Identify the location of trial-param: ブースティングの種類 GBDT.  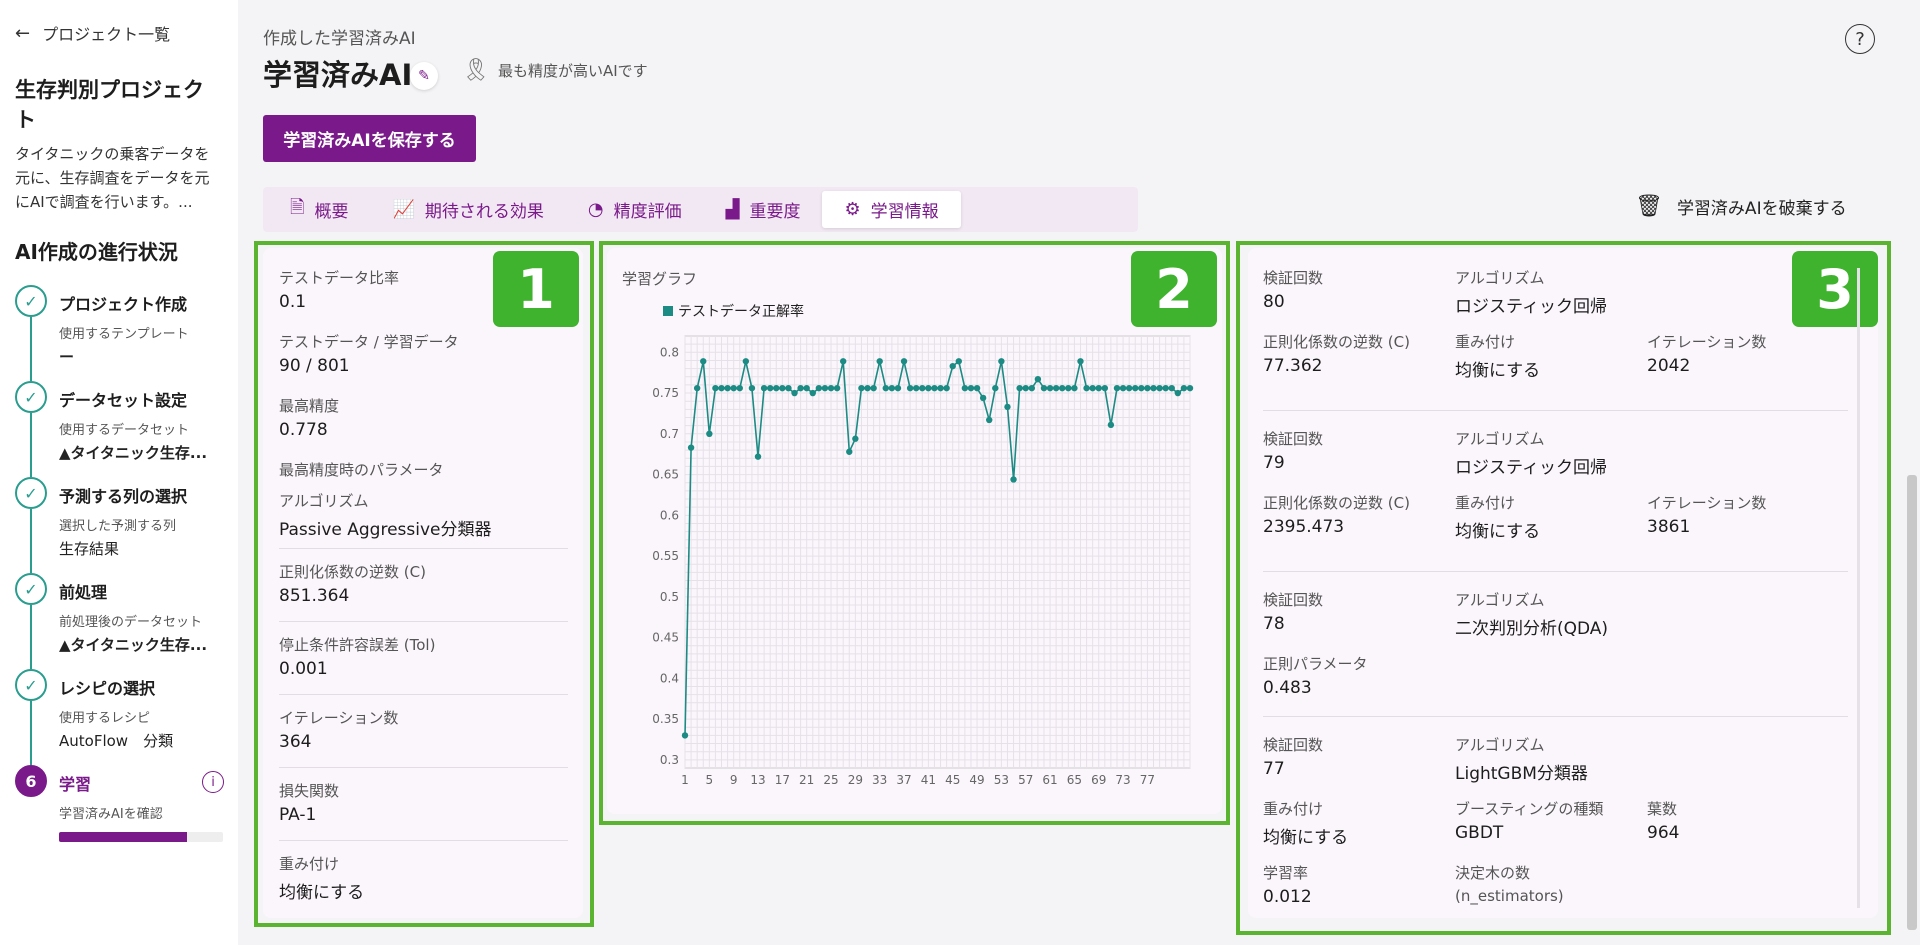
(1529, 820).